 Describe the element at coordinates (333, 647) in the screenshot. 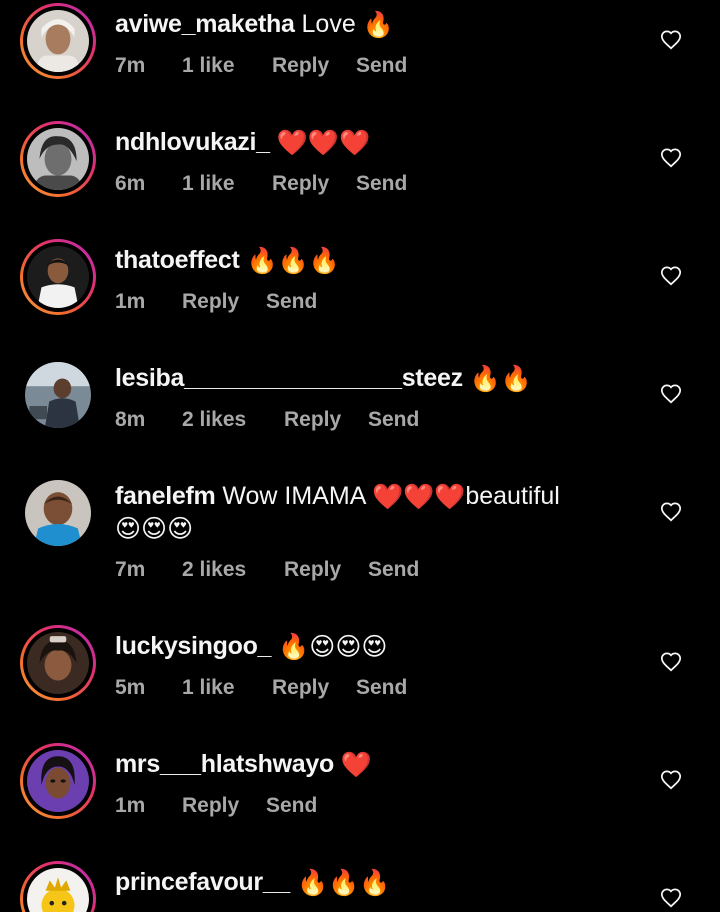

I see `comment-emojis: 🔥😍😍😍` at that location.